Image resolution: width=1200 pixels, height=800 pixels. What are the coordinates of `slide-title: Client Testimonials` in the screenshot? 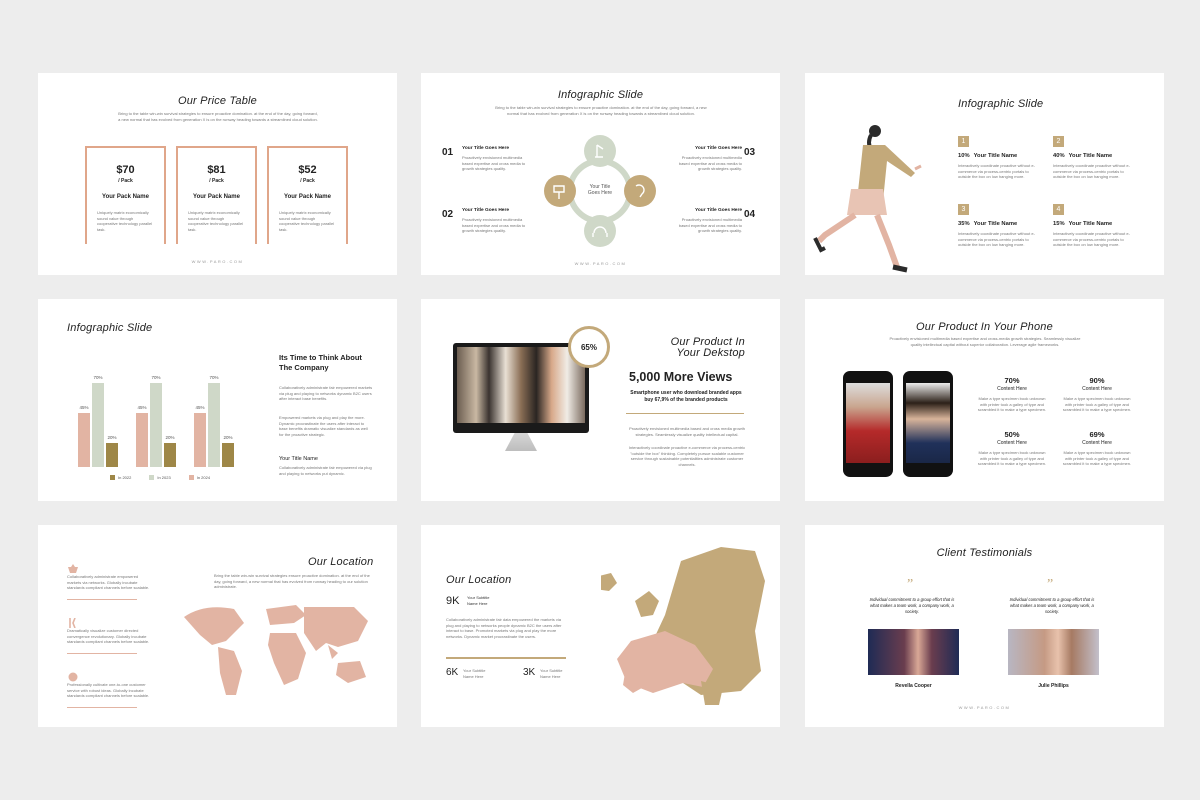 It's located at (984, 553).